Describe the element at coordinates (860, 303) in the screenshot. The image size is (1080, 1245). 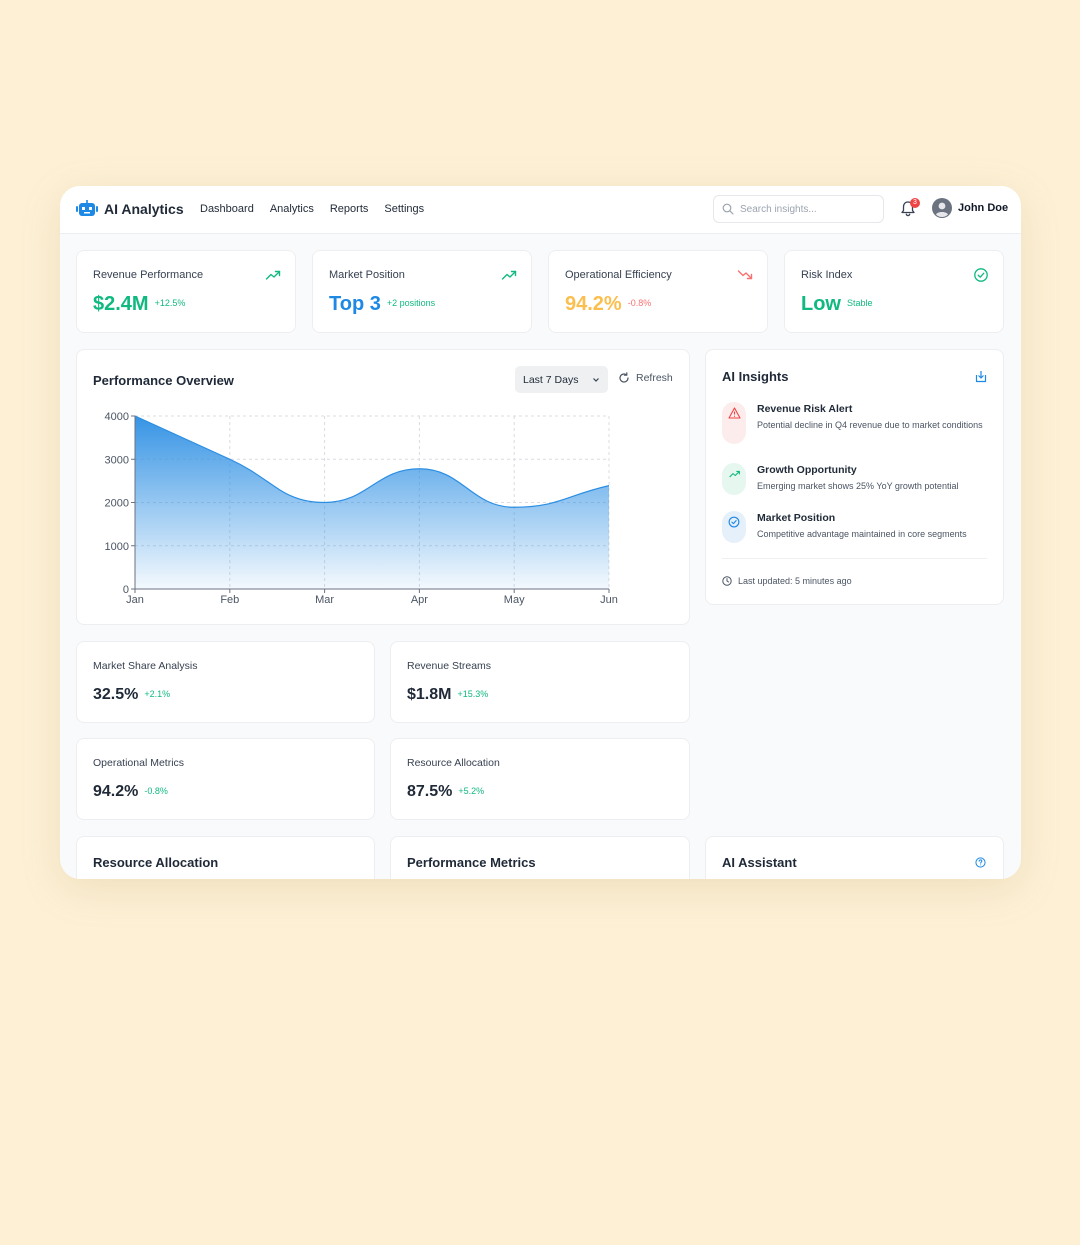
I see `kpi-delta: Stable` at that location.